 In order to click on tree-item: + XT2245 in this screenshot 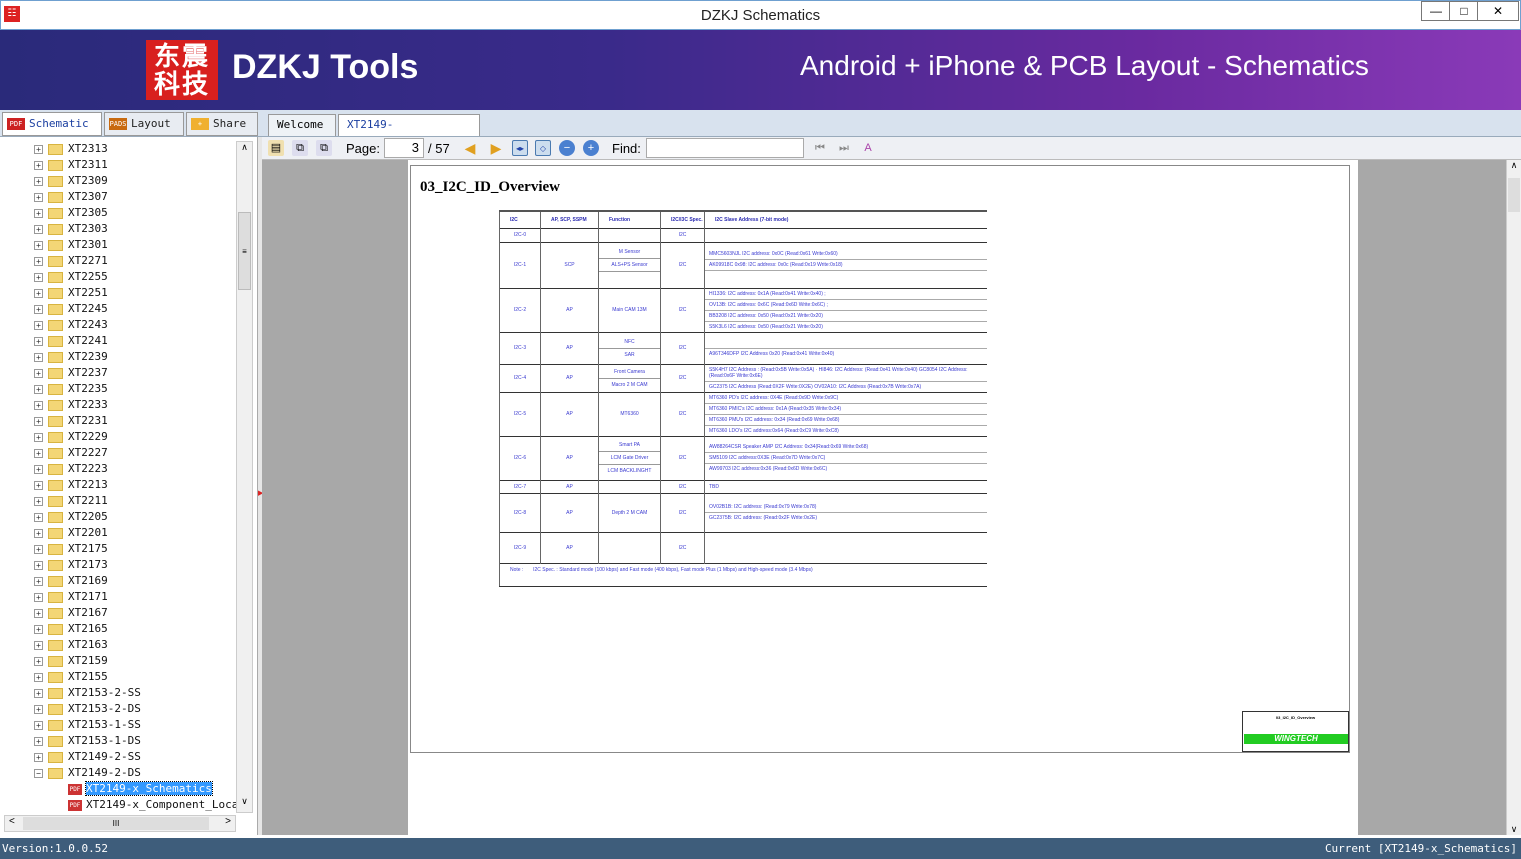, I will do `click(71, 309)`.